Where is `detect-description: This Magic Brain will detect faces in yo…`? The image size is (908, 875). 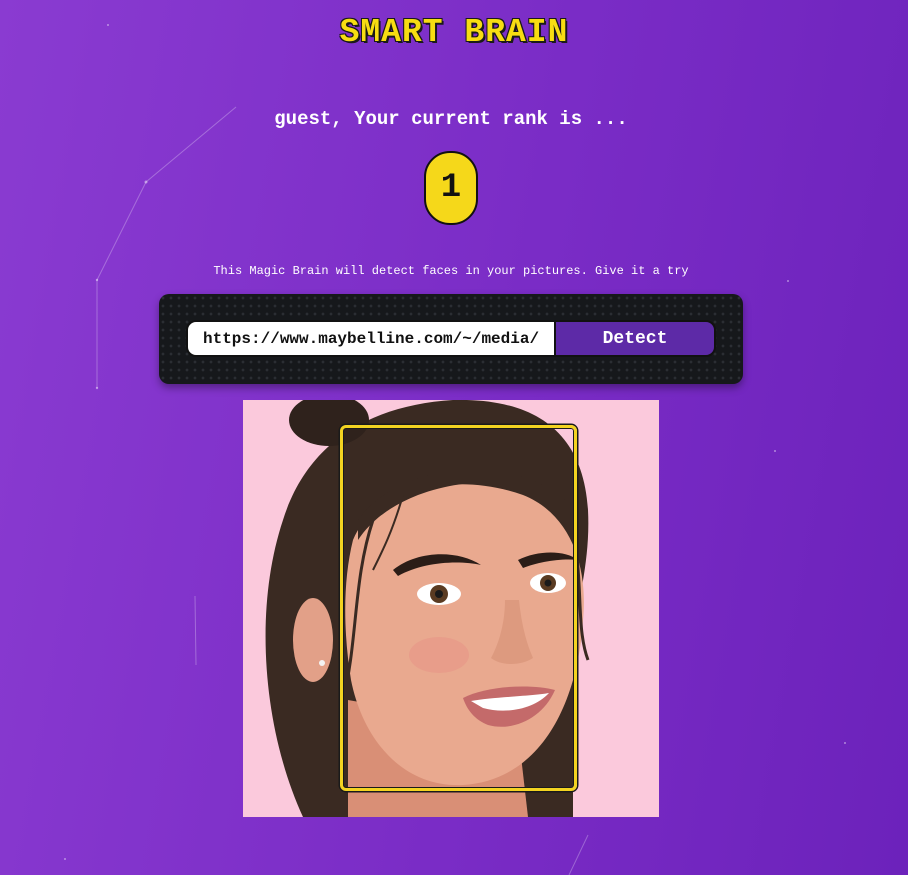
detect-description: This Magic Brain will detect faces in yo… is located at coordinates (451, 271).